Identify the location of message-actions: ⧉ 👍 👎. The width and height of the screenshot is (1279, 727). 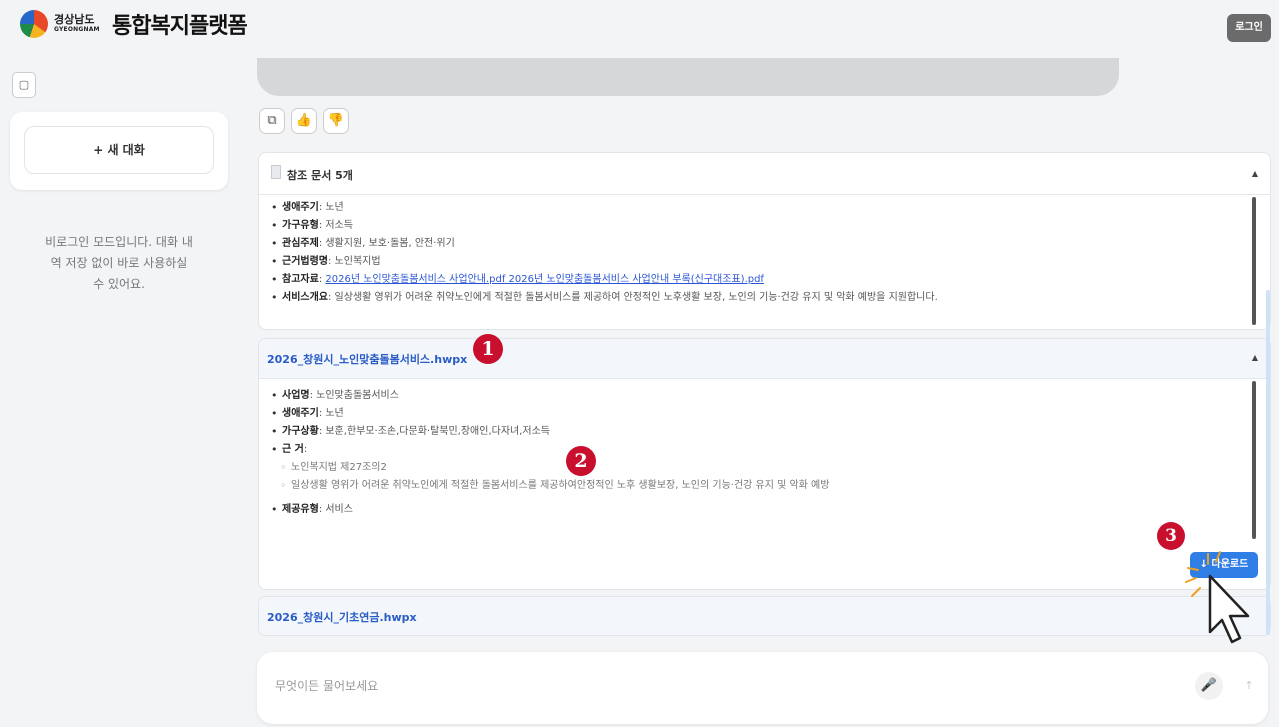
(304, 121).